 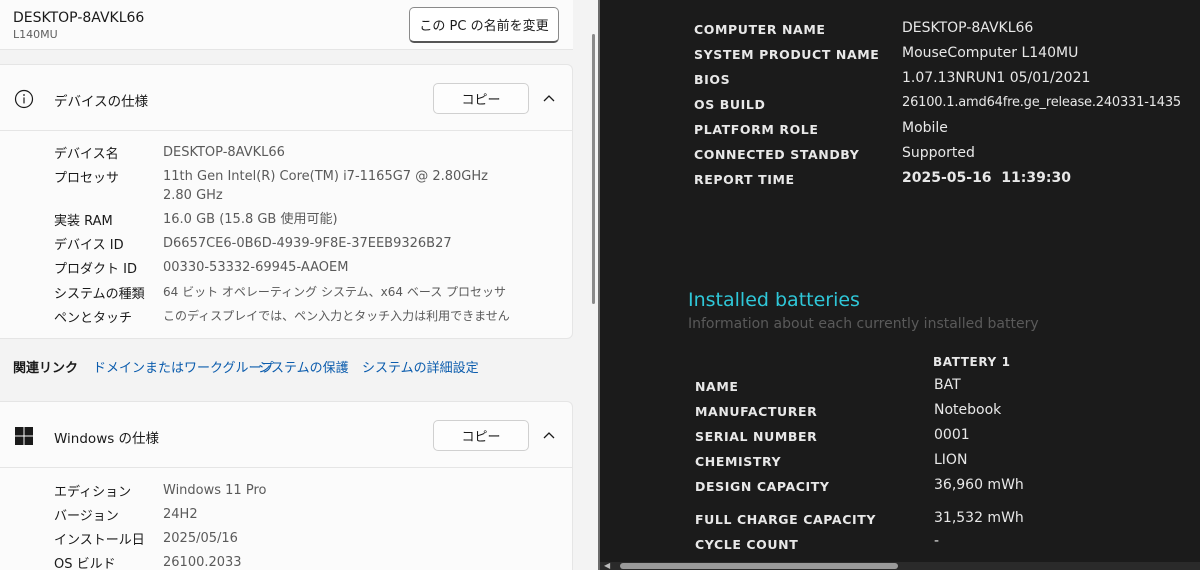 What do you see at coordinates (79, 18) in the screenshot?
I see `pc-name: DESKTOP-8AVKL66` at bounding box center [79, 18].